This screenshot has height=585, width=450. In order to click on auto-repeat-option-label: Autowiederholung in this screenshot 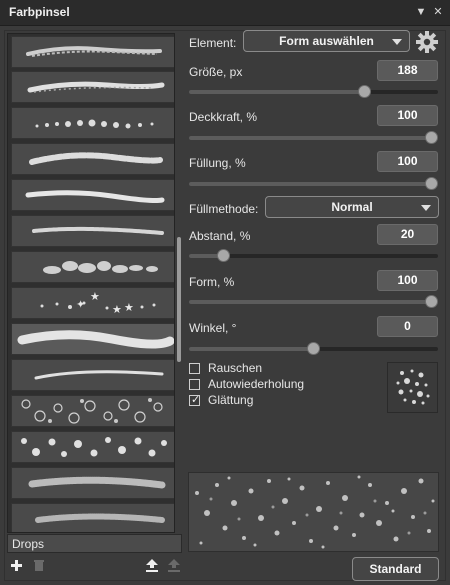, I will do `click(256, 384)`.